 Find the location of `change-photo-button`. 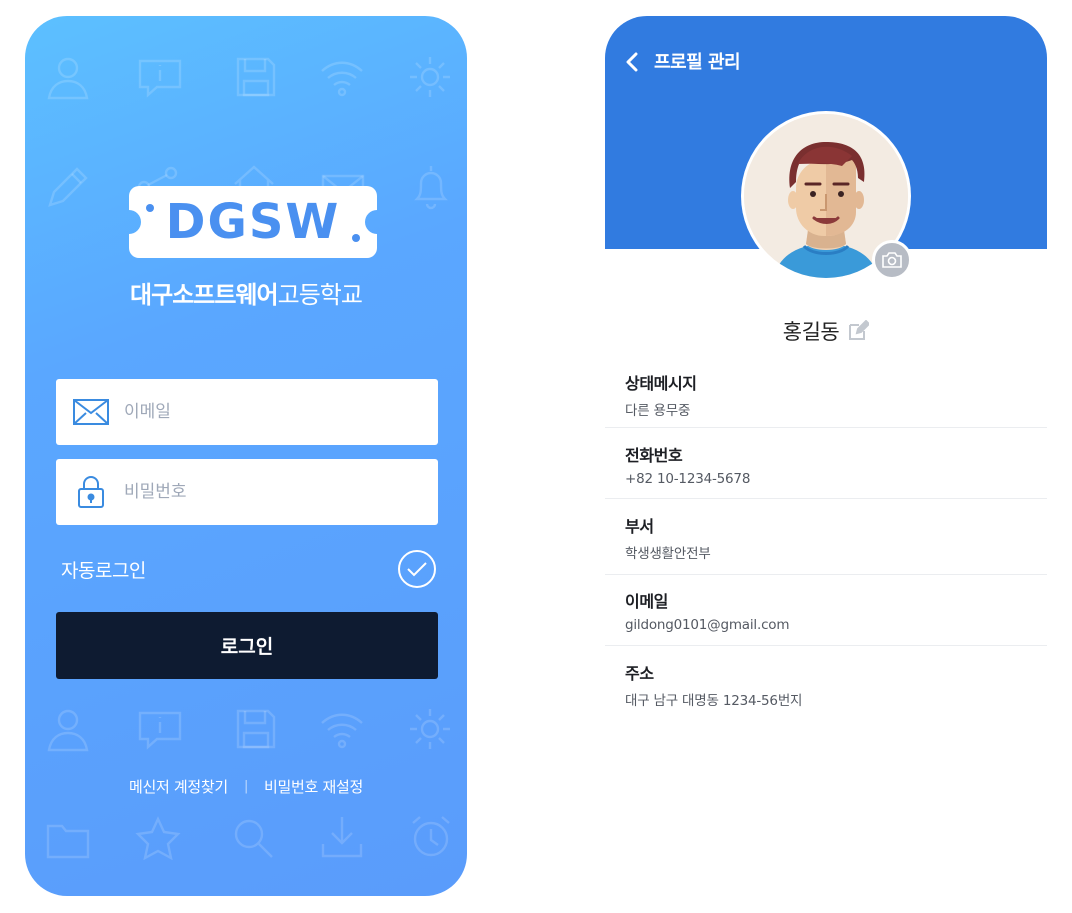

change-photo-button is located at coordinates (892, 260).